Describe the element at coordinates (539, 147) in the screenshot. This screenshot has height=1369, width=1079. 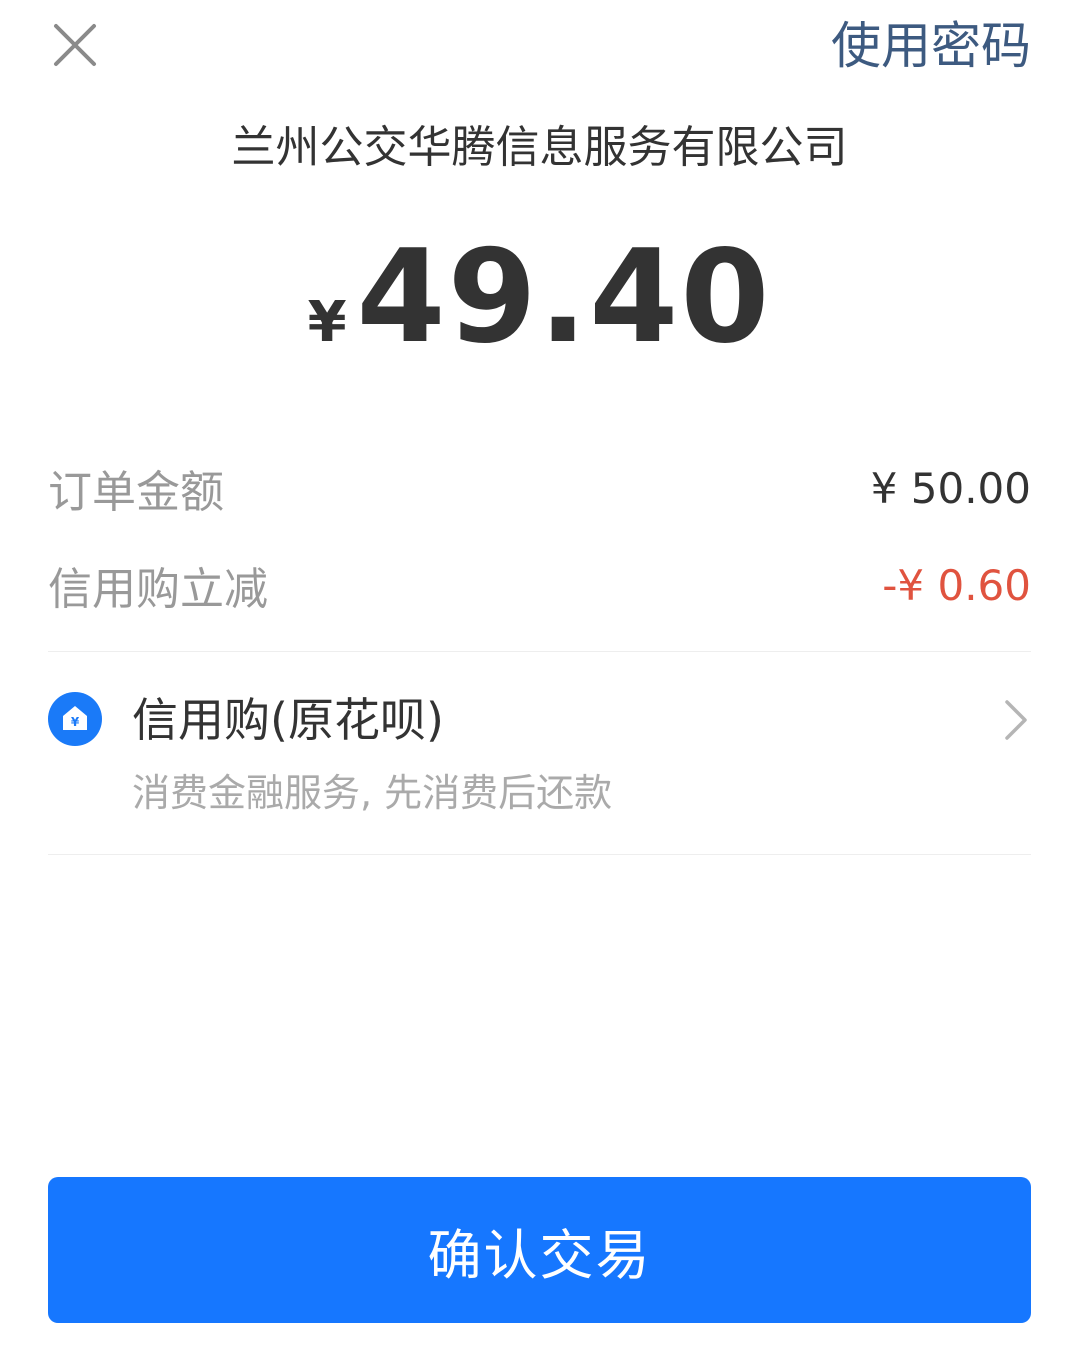
I see `merchant-name: 兰州公交华腾信息服务有限公司` at that location.